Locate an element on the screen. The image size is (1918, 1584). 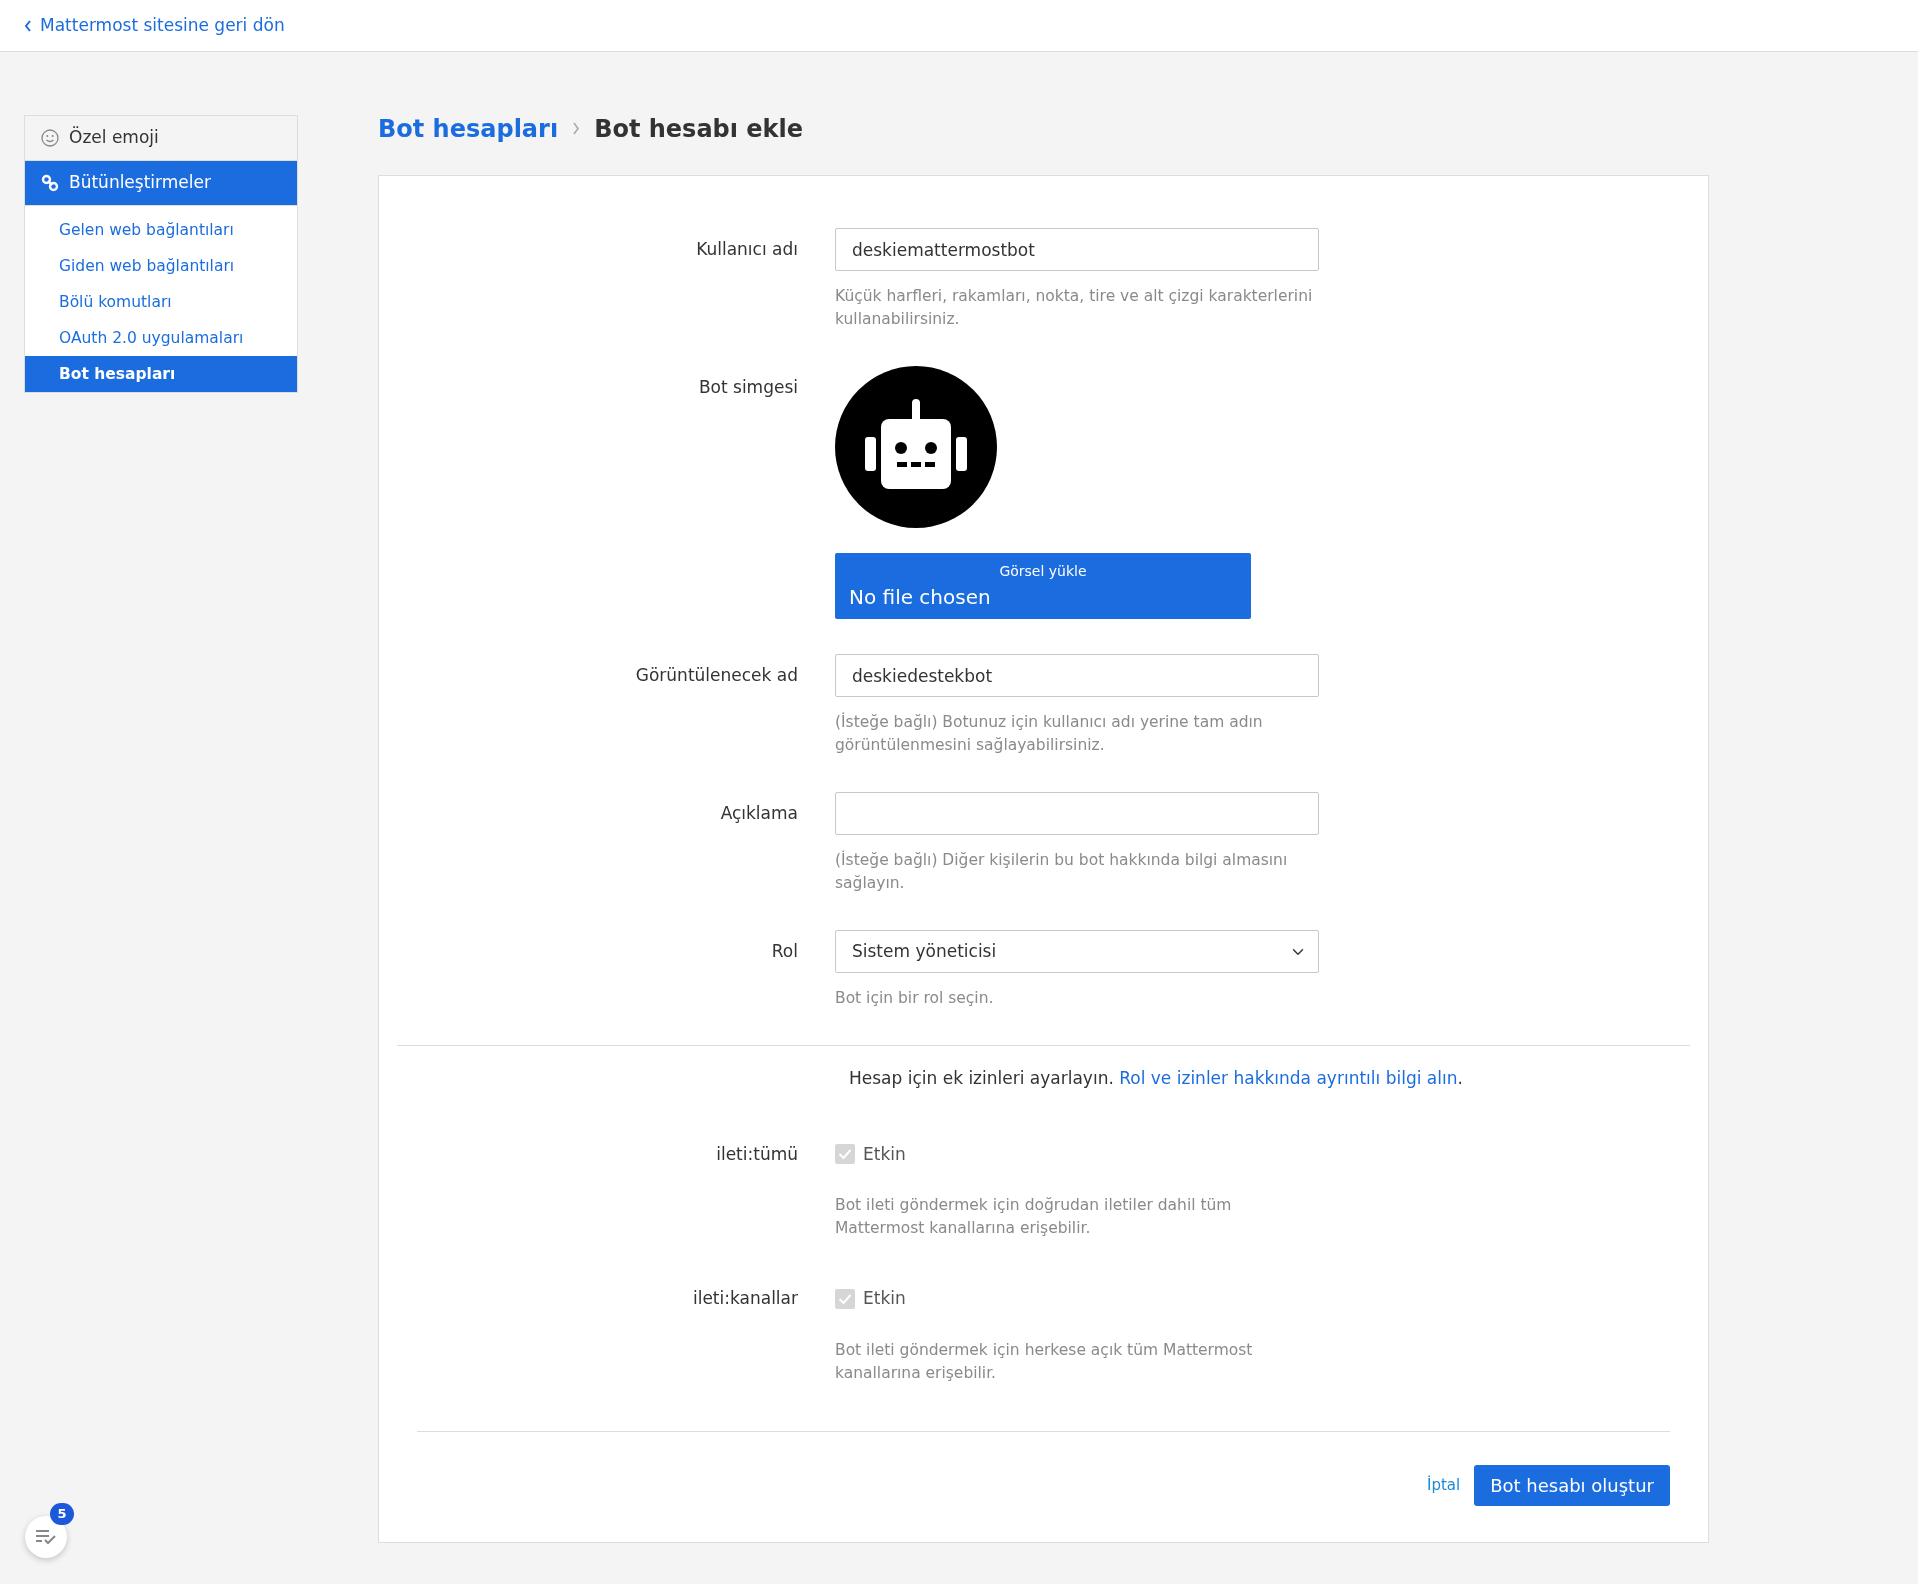
chevron-left-icon is located at coordinates (28, 25).